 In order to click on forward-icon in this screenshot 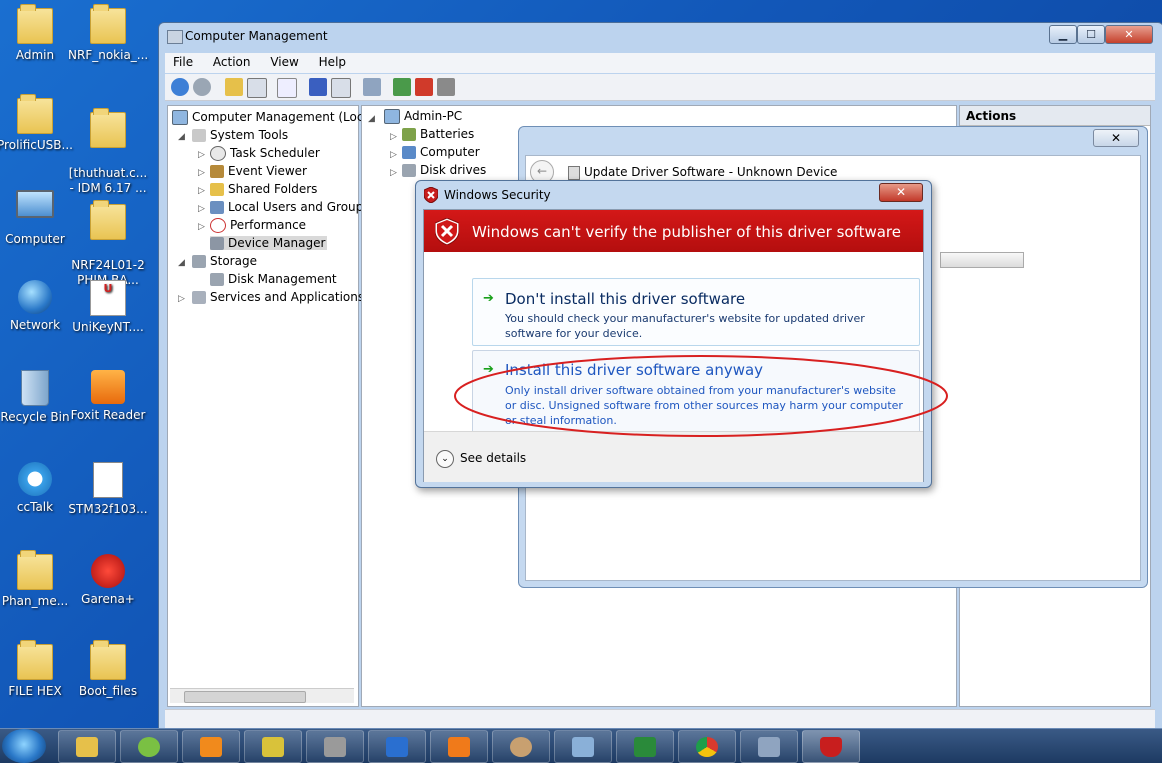, I will do `click(202, 87)`.